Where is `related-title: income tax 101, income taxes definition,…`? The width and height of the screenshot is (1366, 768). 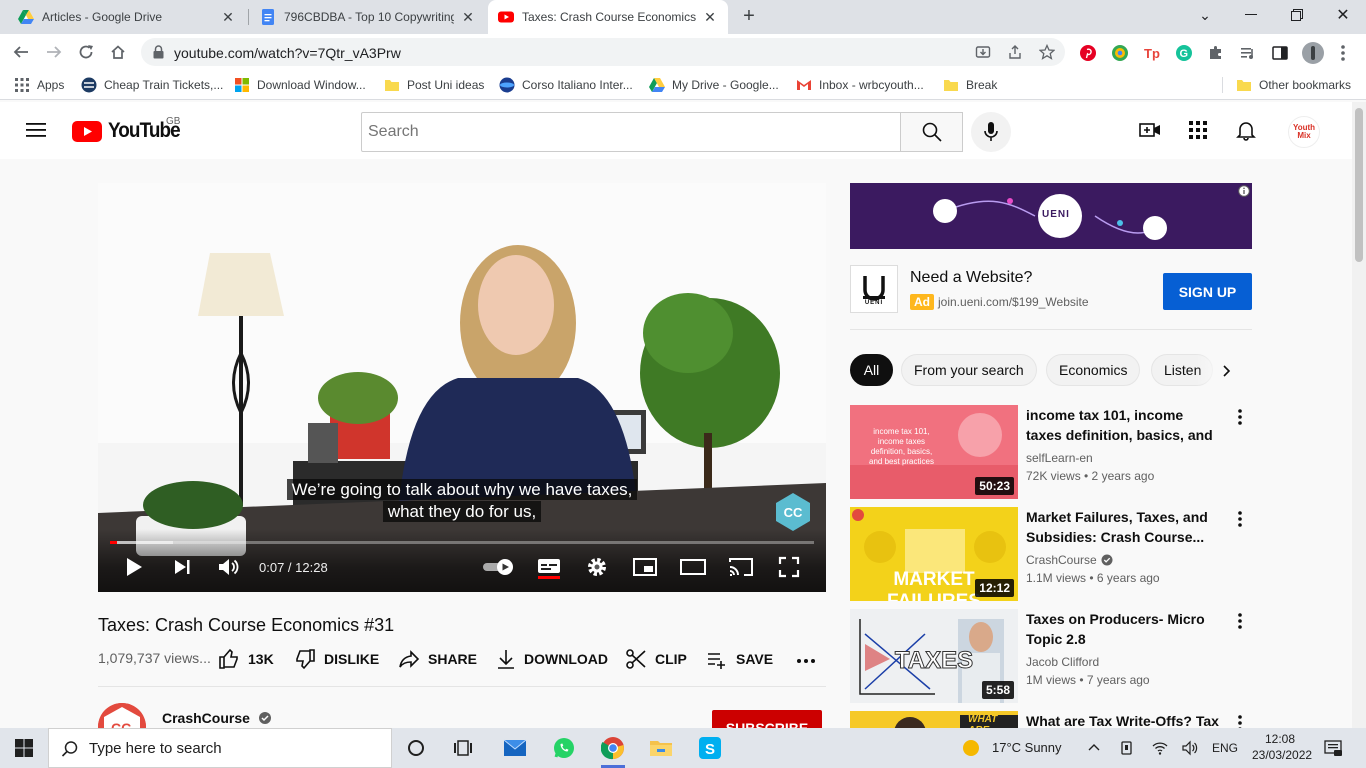
related-title: income tax 101, income taxes definition,… is located at coordinates (1123, 425).